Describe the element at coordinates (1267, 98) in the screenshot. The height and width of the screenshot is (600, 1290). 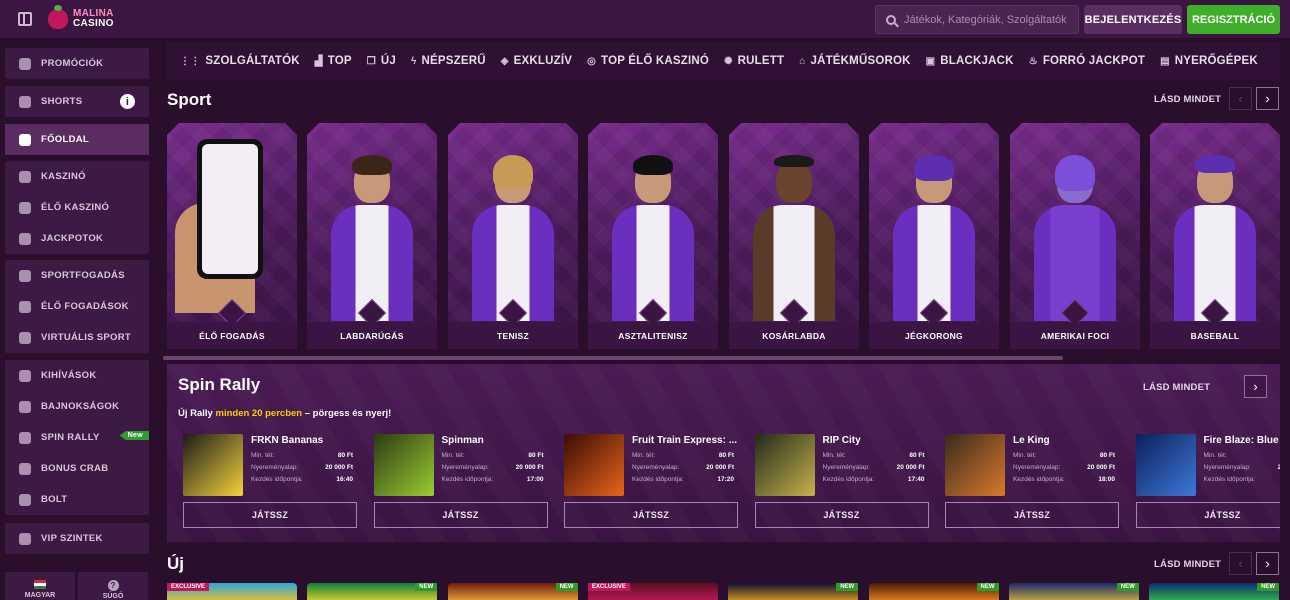
I see `sport-next-arrow-icon: ›` at that location.